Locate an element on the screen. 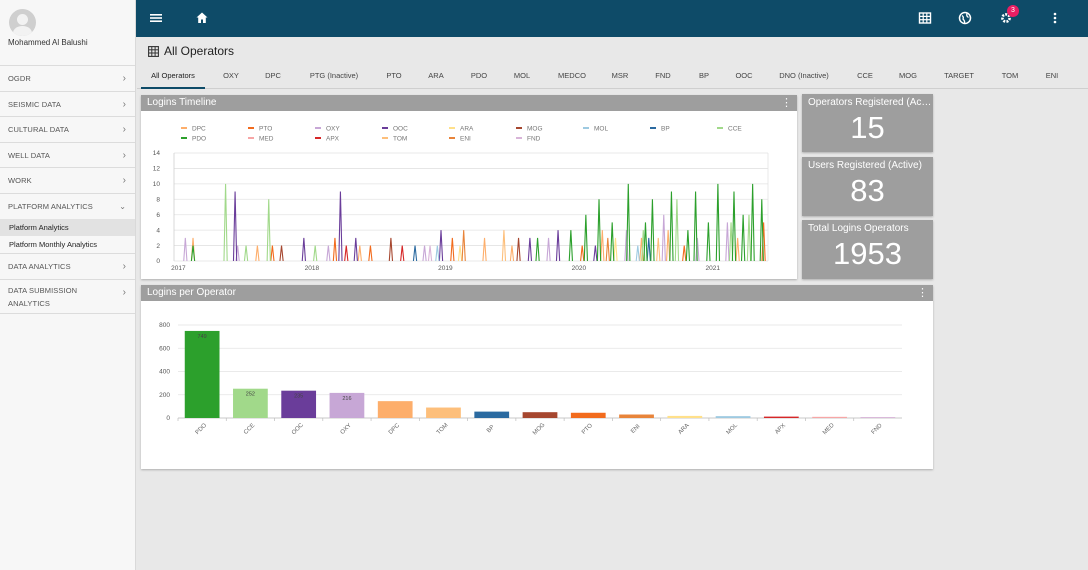 The width and height of the screenshot is (1088, 570). legend-label: ENI is located at coordinates (465, 139).